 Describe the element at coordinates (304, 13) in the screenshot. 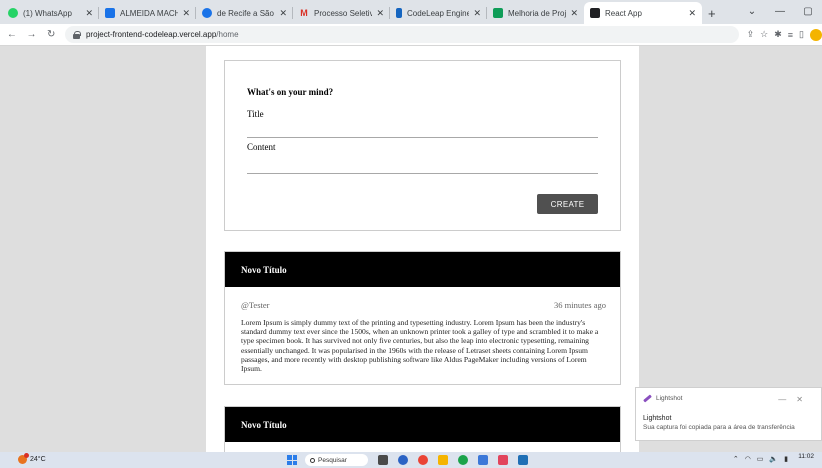

I see `gmail-icon: M` at that location.